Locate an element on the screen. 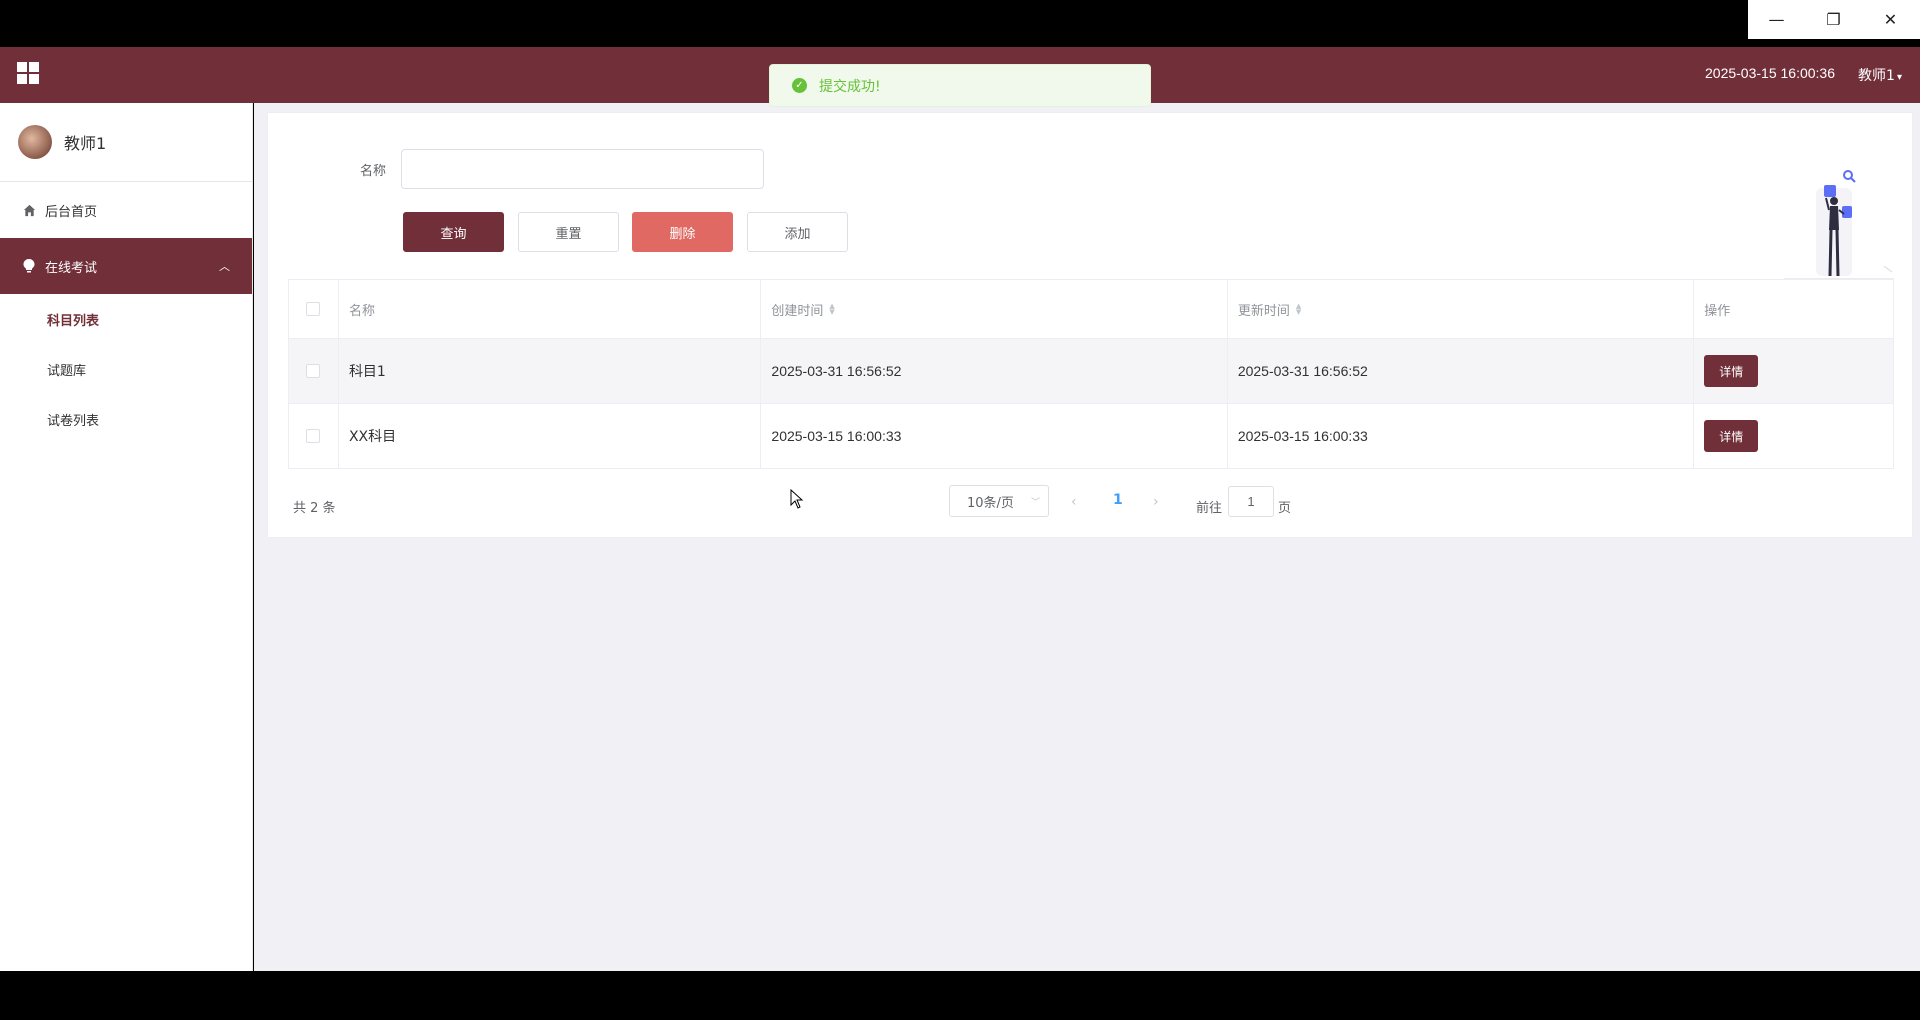 The image size is (1920, 1020). chevron-down-icon: ▾ is located at coordinates (1899, 77).